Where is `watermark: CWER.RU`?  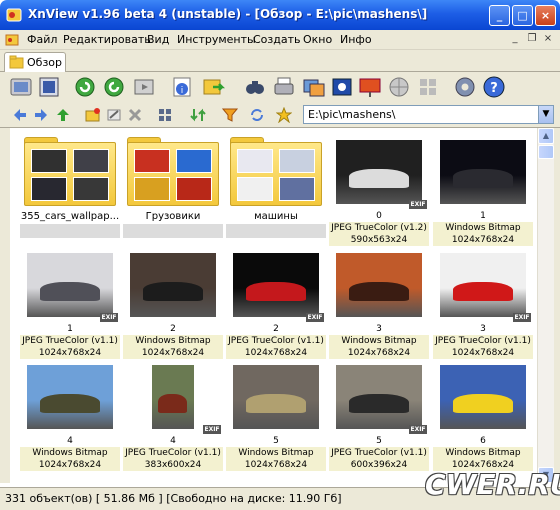
watermark: CWER.RU is located at coordinates (492, 484).